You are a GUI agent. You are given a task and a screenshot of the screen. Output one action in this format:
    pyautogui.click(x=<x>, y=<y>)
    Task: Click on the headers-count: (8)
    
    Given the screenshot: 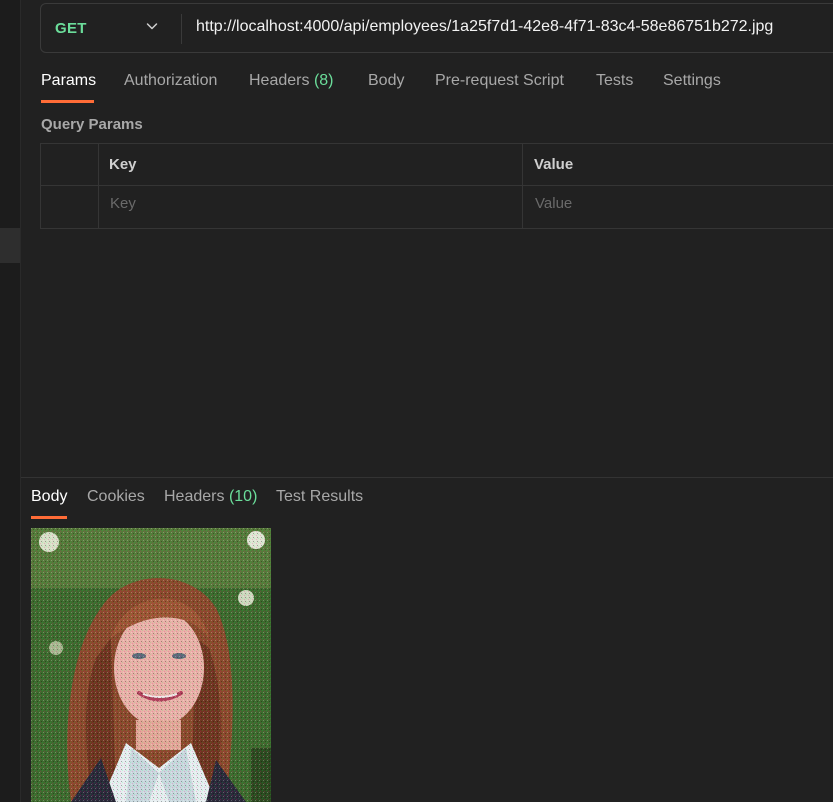 What is the action you would take?
    pyautogui.click(x=323, y=80)
    